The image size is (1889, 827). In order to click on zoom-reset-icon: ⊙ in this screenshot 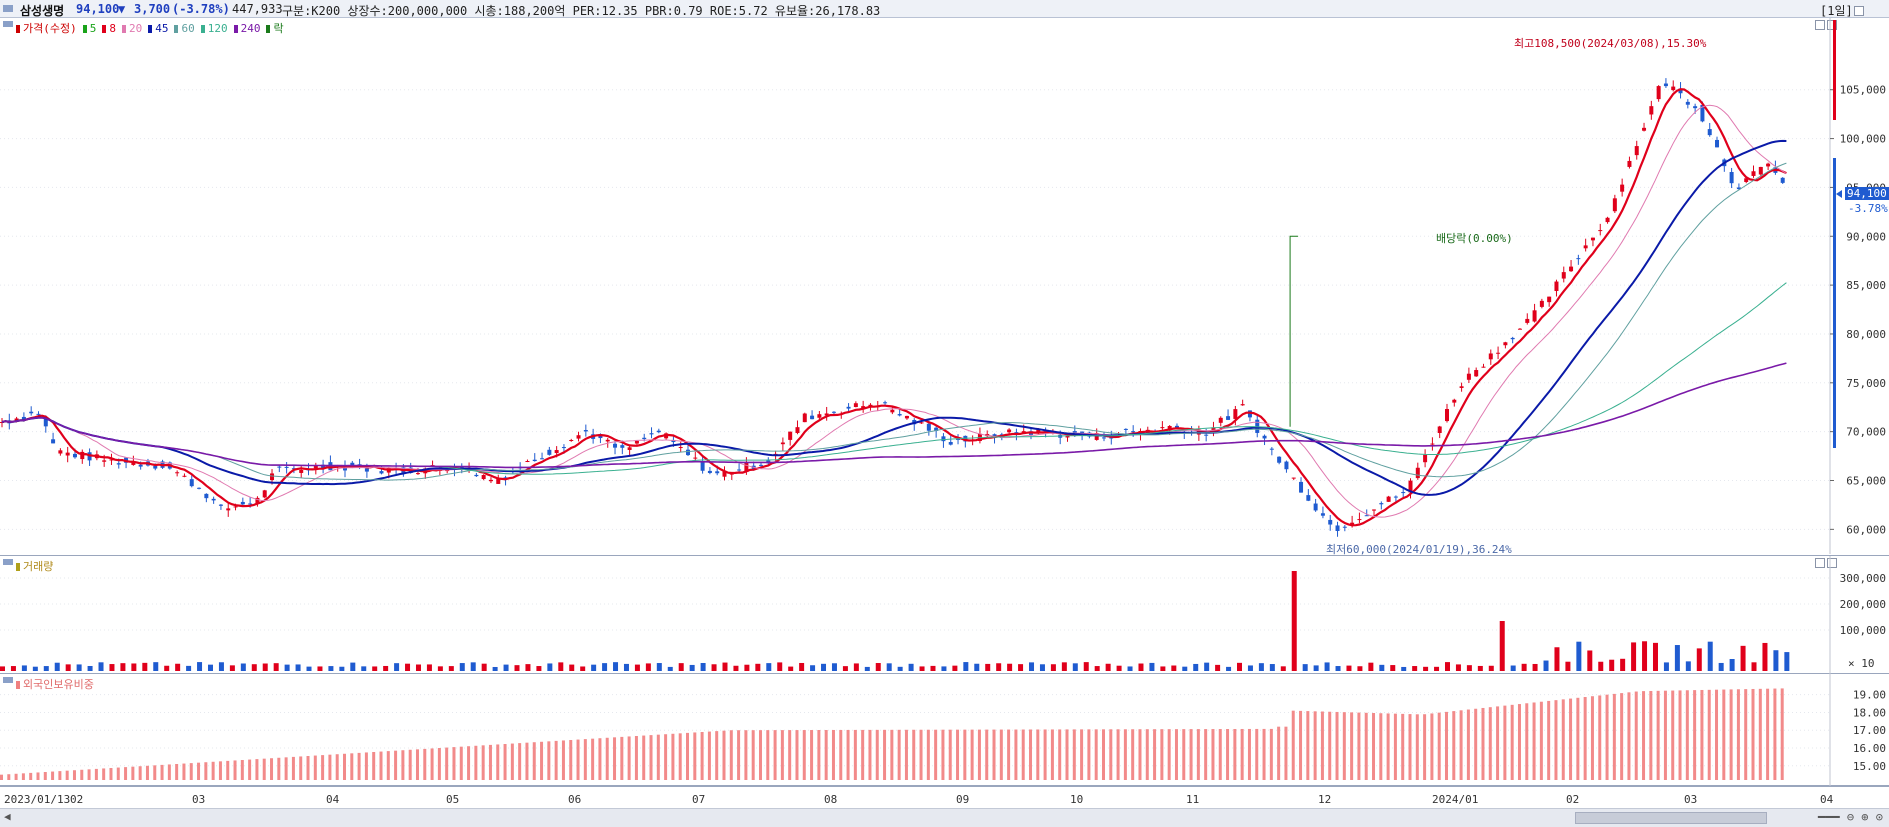, I will do `click(1879, 817)`.